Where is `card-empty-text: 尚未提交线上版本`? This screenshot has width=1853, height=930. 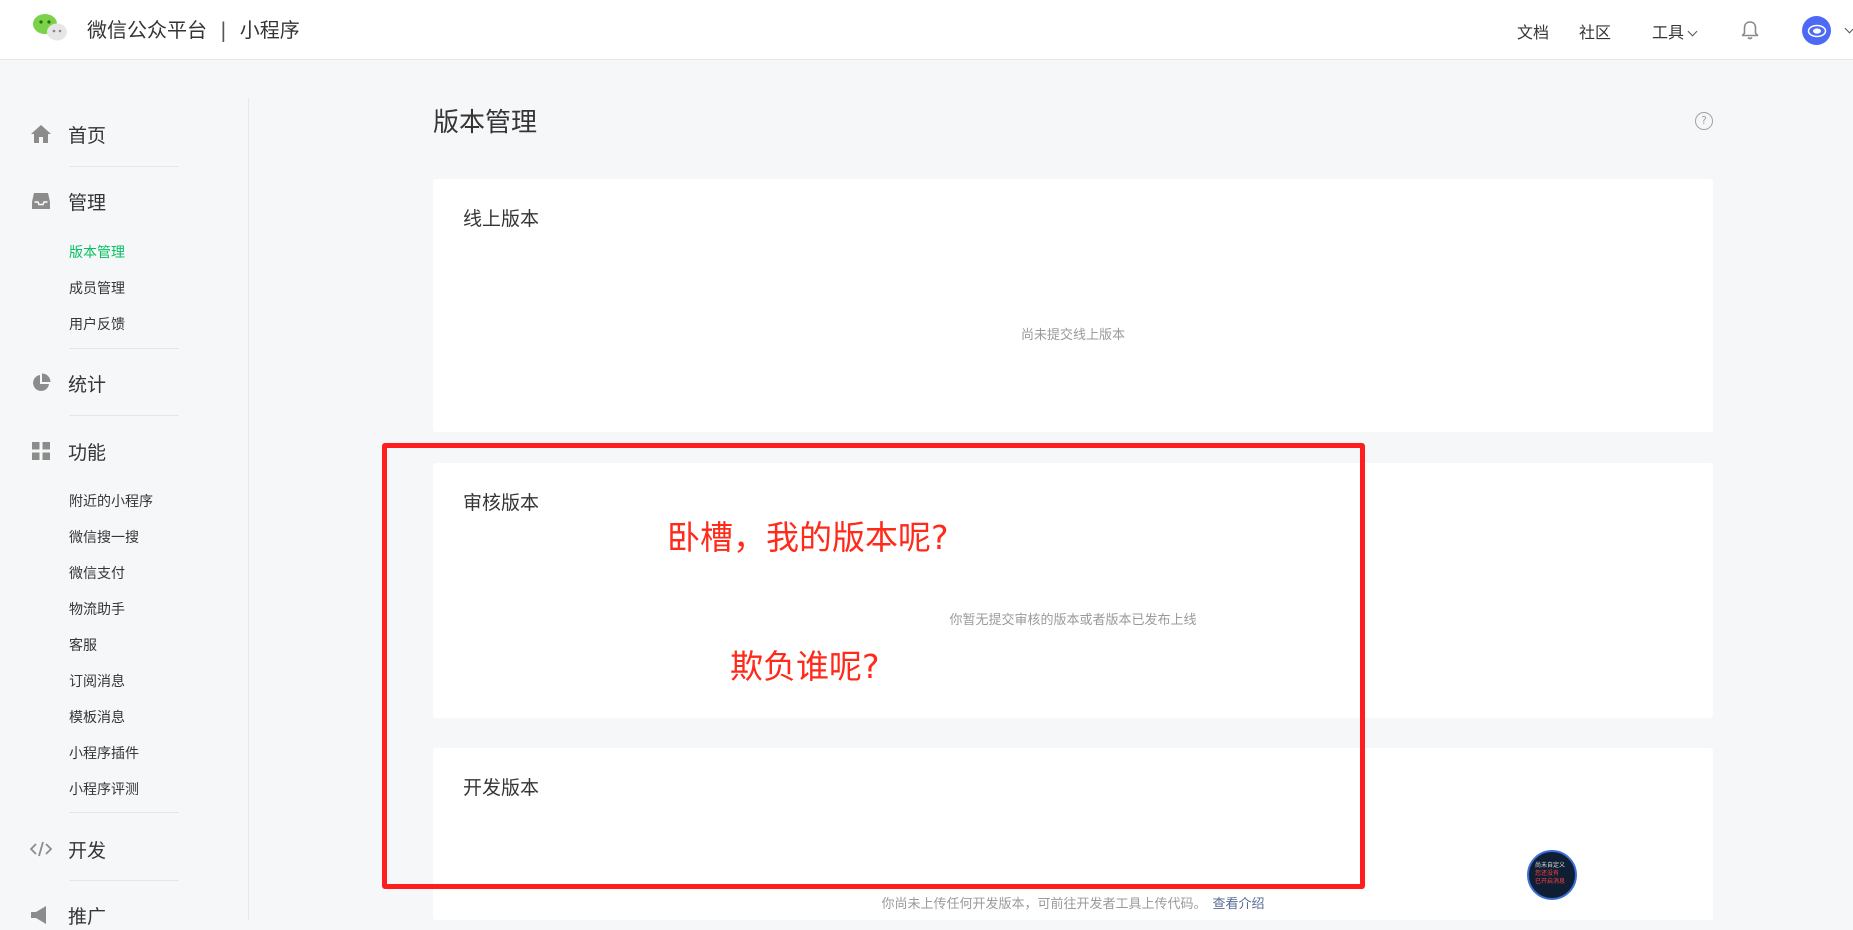
card-empty-text: 尚未提交线上版本 is located at coordinates (1072, 335).